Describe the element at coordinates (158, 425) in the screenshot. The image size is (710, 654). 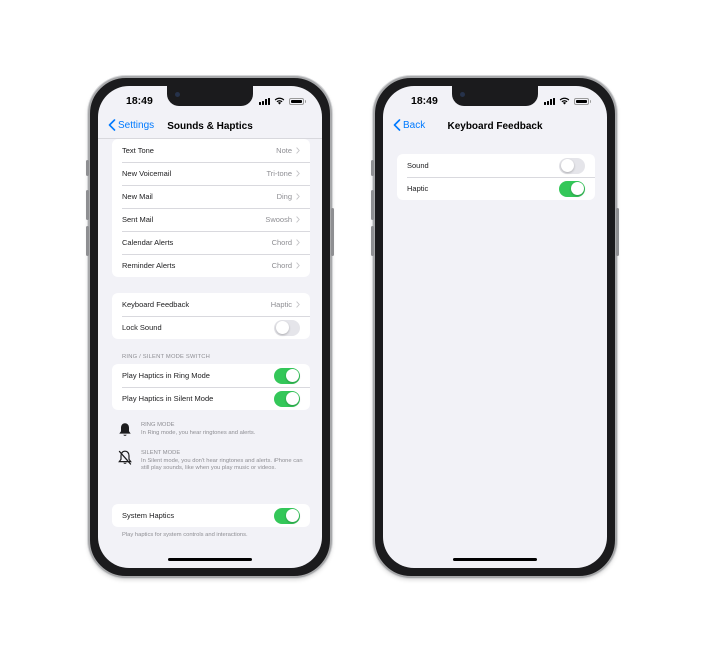
I see `ring-mode-title: RING MODE` at that location.